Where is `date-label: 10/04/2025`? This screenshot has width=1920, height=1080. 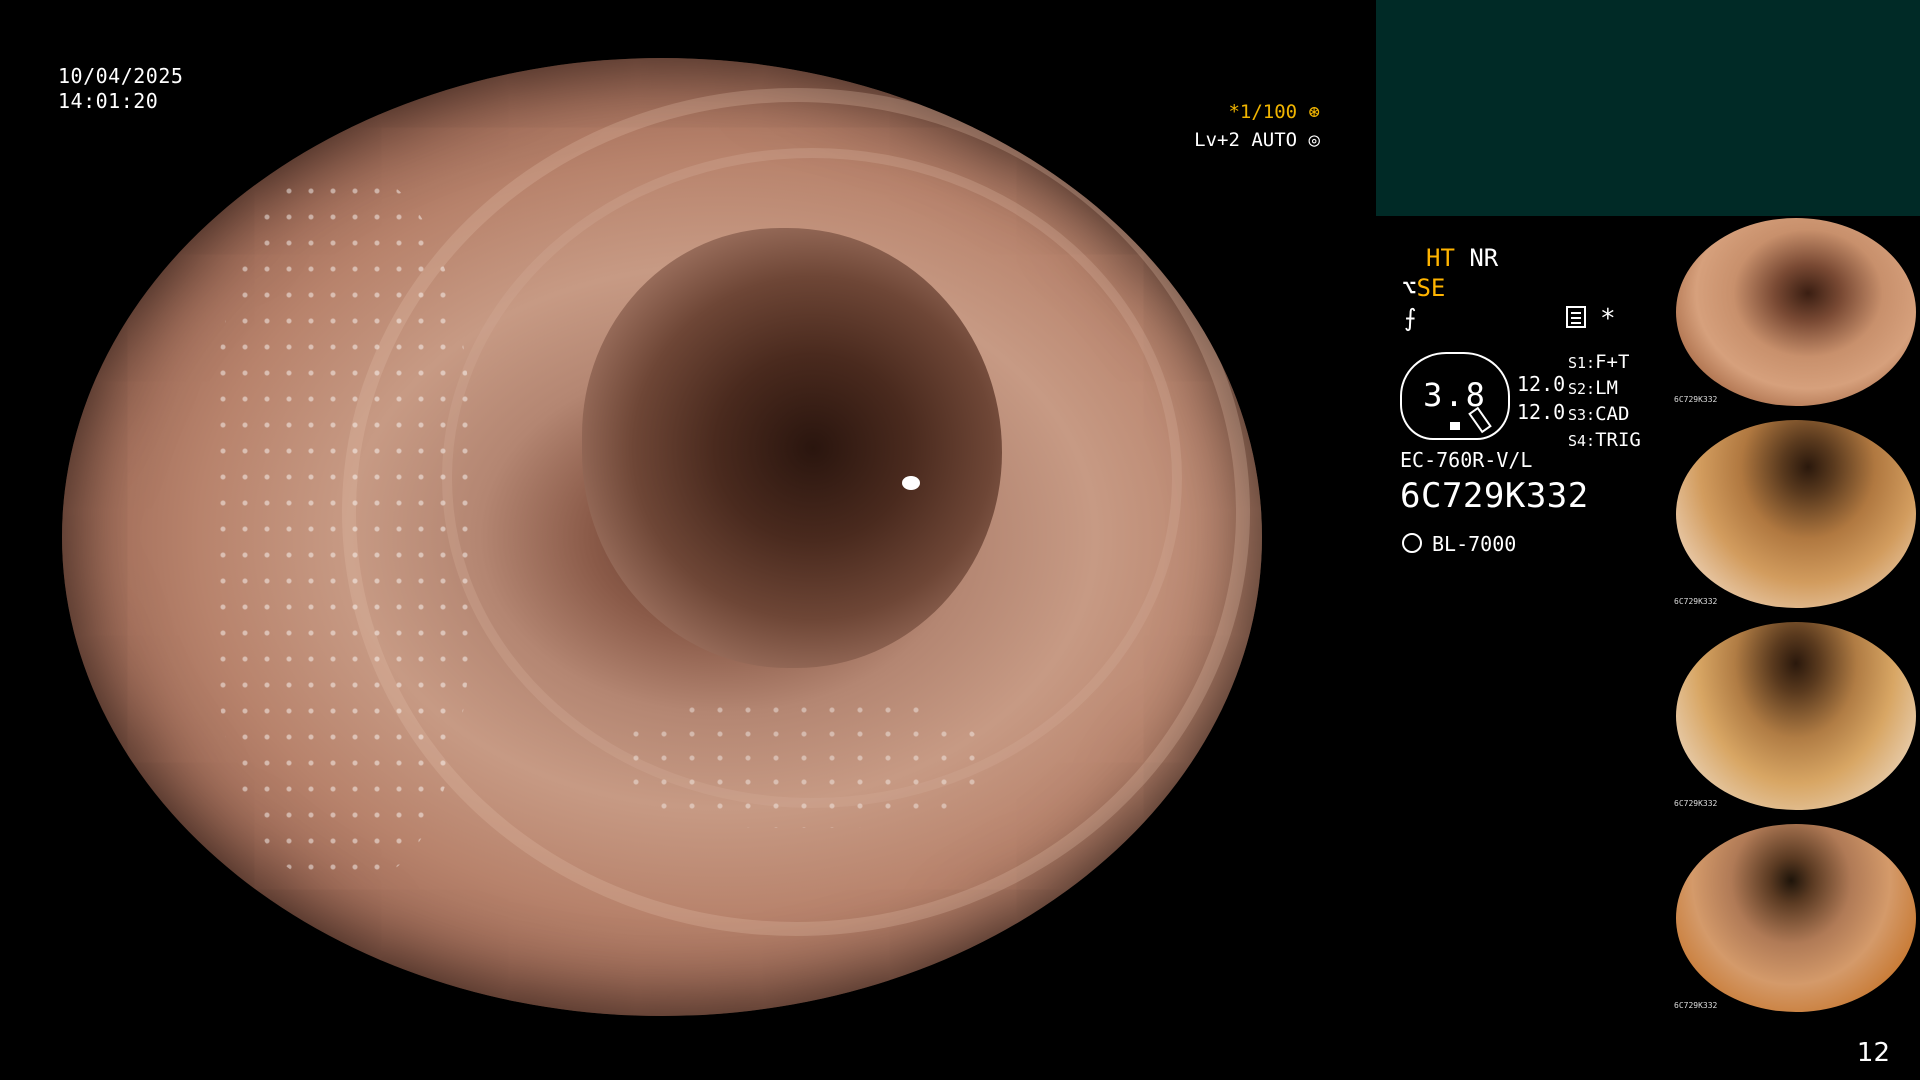 date-label: 10/04/2025 is located at coordinates (121, 76).